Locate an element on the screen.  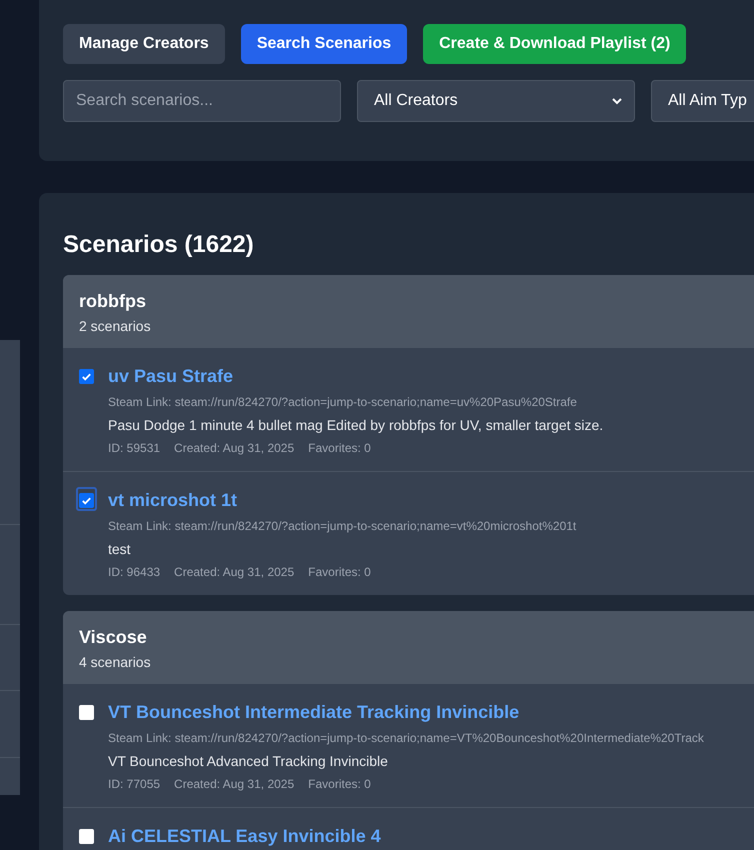
scenario-description: test is located at coordinates (120, 549).